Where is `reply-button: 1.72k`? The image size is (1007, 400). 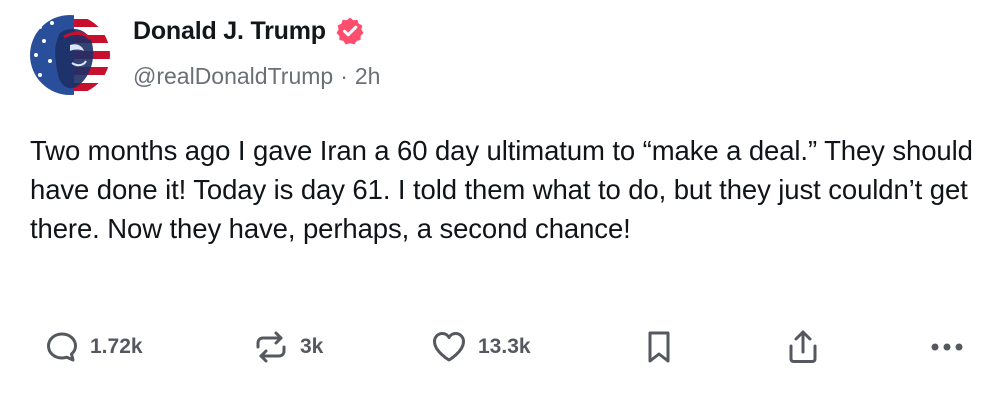 reply-button: 1.72k is located at coordinates (93, 347).